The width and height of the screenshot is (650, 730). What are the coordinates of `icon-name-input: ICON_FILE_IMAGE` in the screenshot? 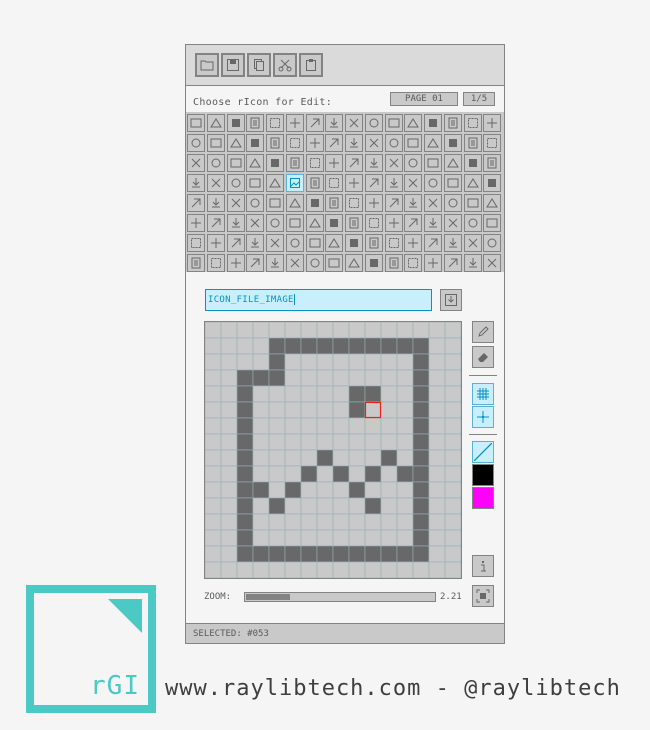 It's located at (318, 300).